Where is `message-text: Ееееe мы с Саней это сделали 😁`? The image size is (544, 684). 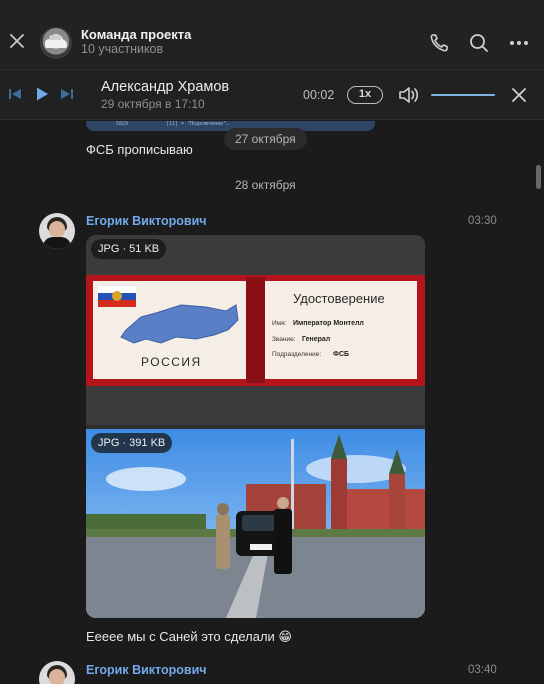
message-text: Ееееe мы с Саней это сделали 😁 is located at coordinates (189, 636).